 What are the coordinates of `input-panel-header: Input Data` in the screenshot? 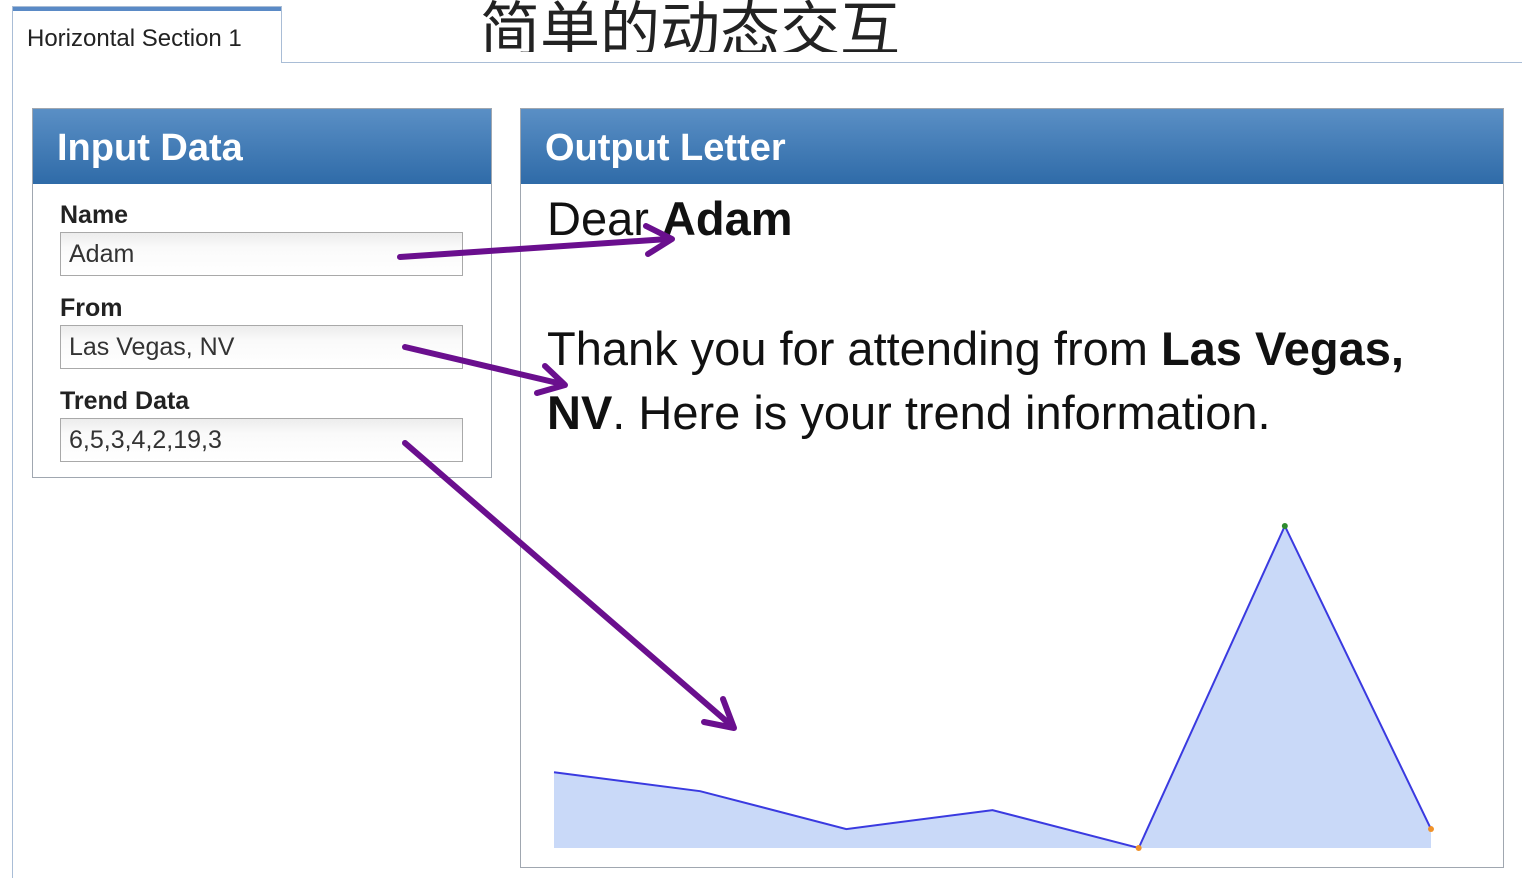 It's located at (262, 146).